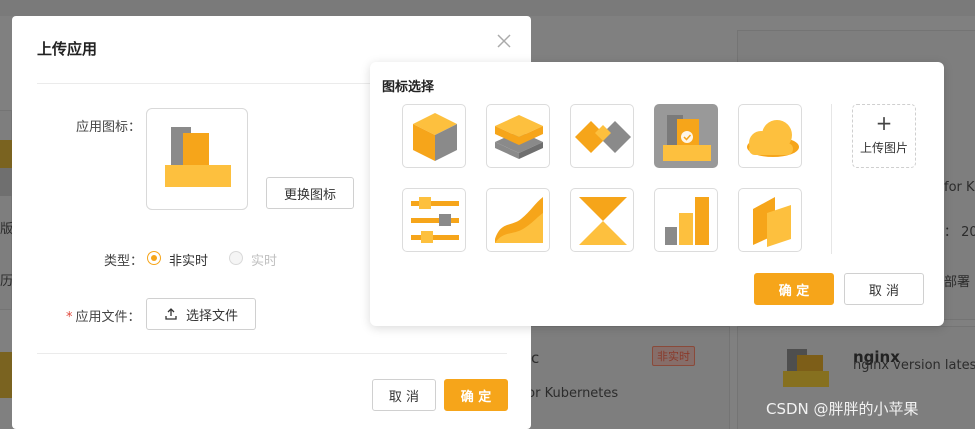 Image resolution: width=975 pixels, height=429 pixels. What do you see at coordinates (365, 195) in the screenshot?
I see `popover-arrow` at bounding box center [365, 195].